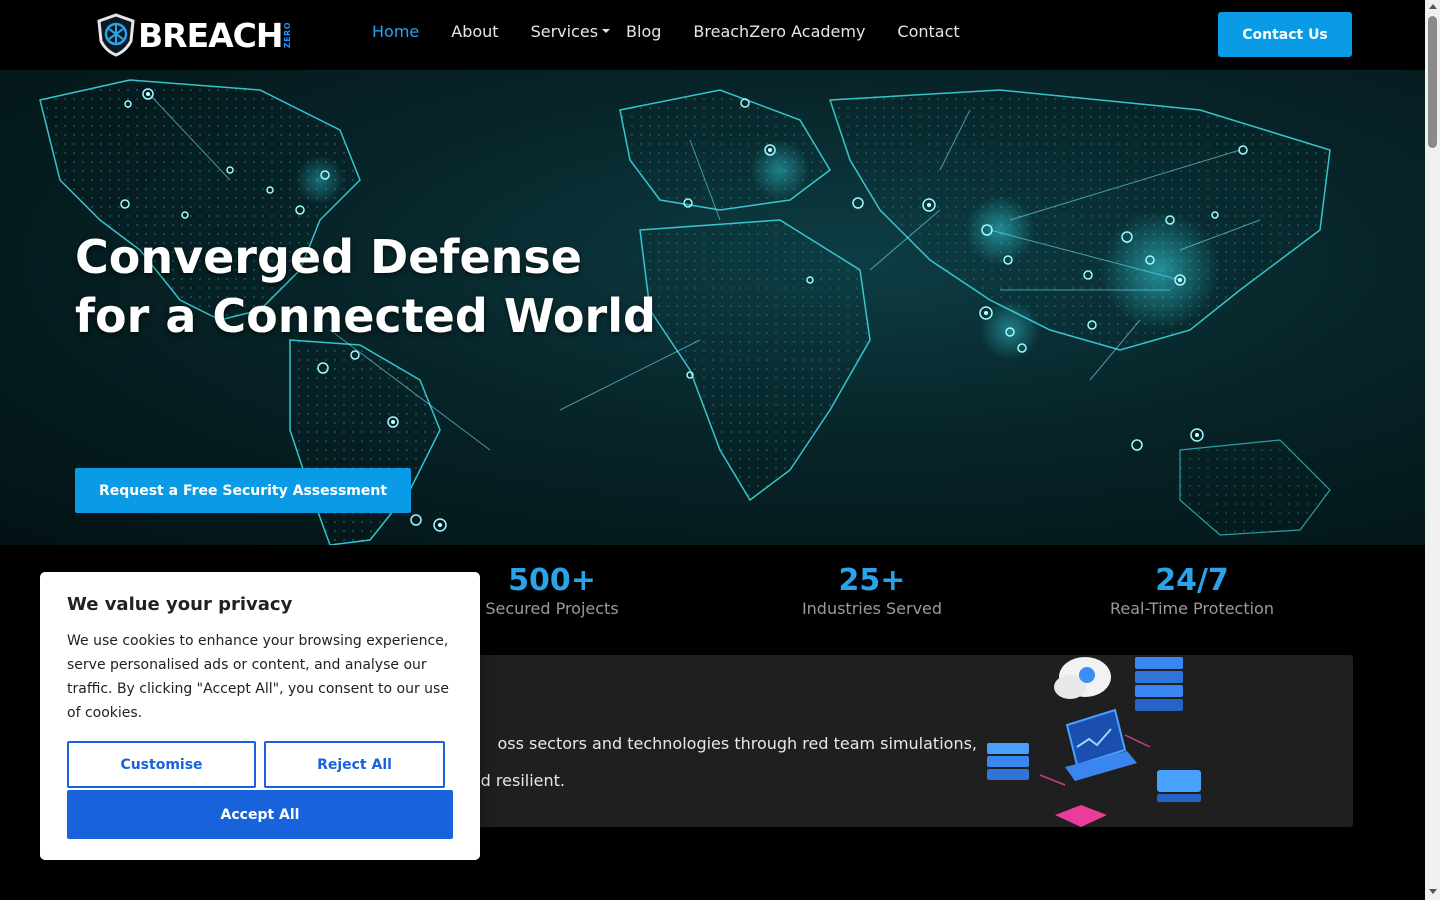  Describe the element at coordinates (928, 31) in the screenshot. I see `nav-contact: Contact` at that location.